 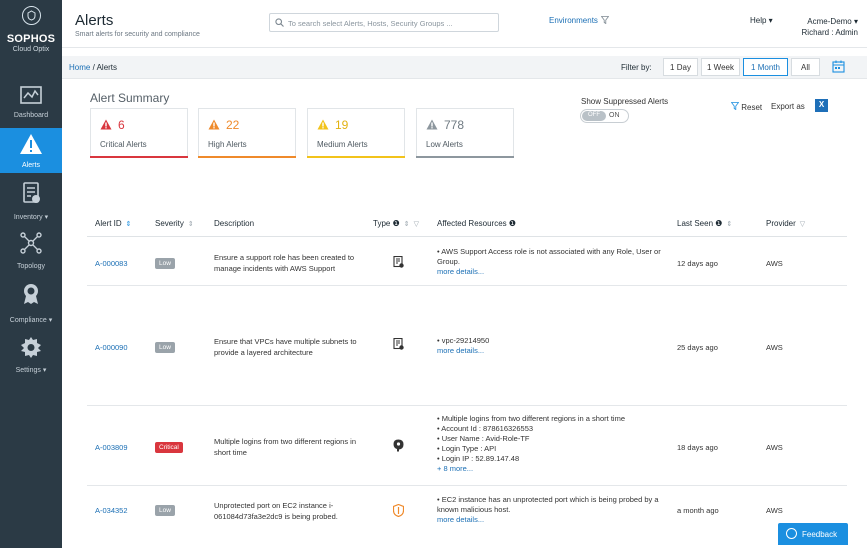 What do you see at coordinates (31, 303) in the screenshot?
I see `sidebar-item-compliance: Compliance ▾` at bounding box center [31, 303].